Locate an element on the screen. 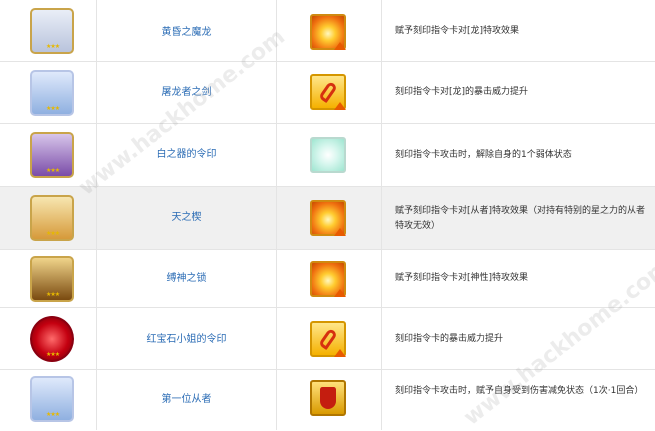 This screenshot has width=655, height=431. name-cell: 缚神之锁 is located at coordinates (187, 278).